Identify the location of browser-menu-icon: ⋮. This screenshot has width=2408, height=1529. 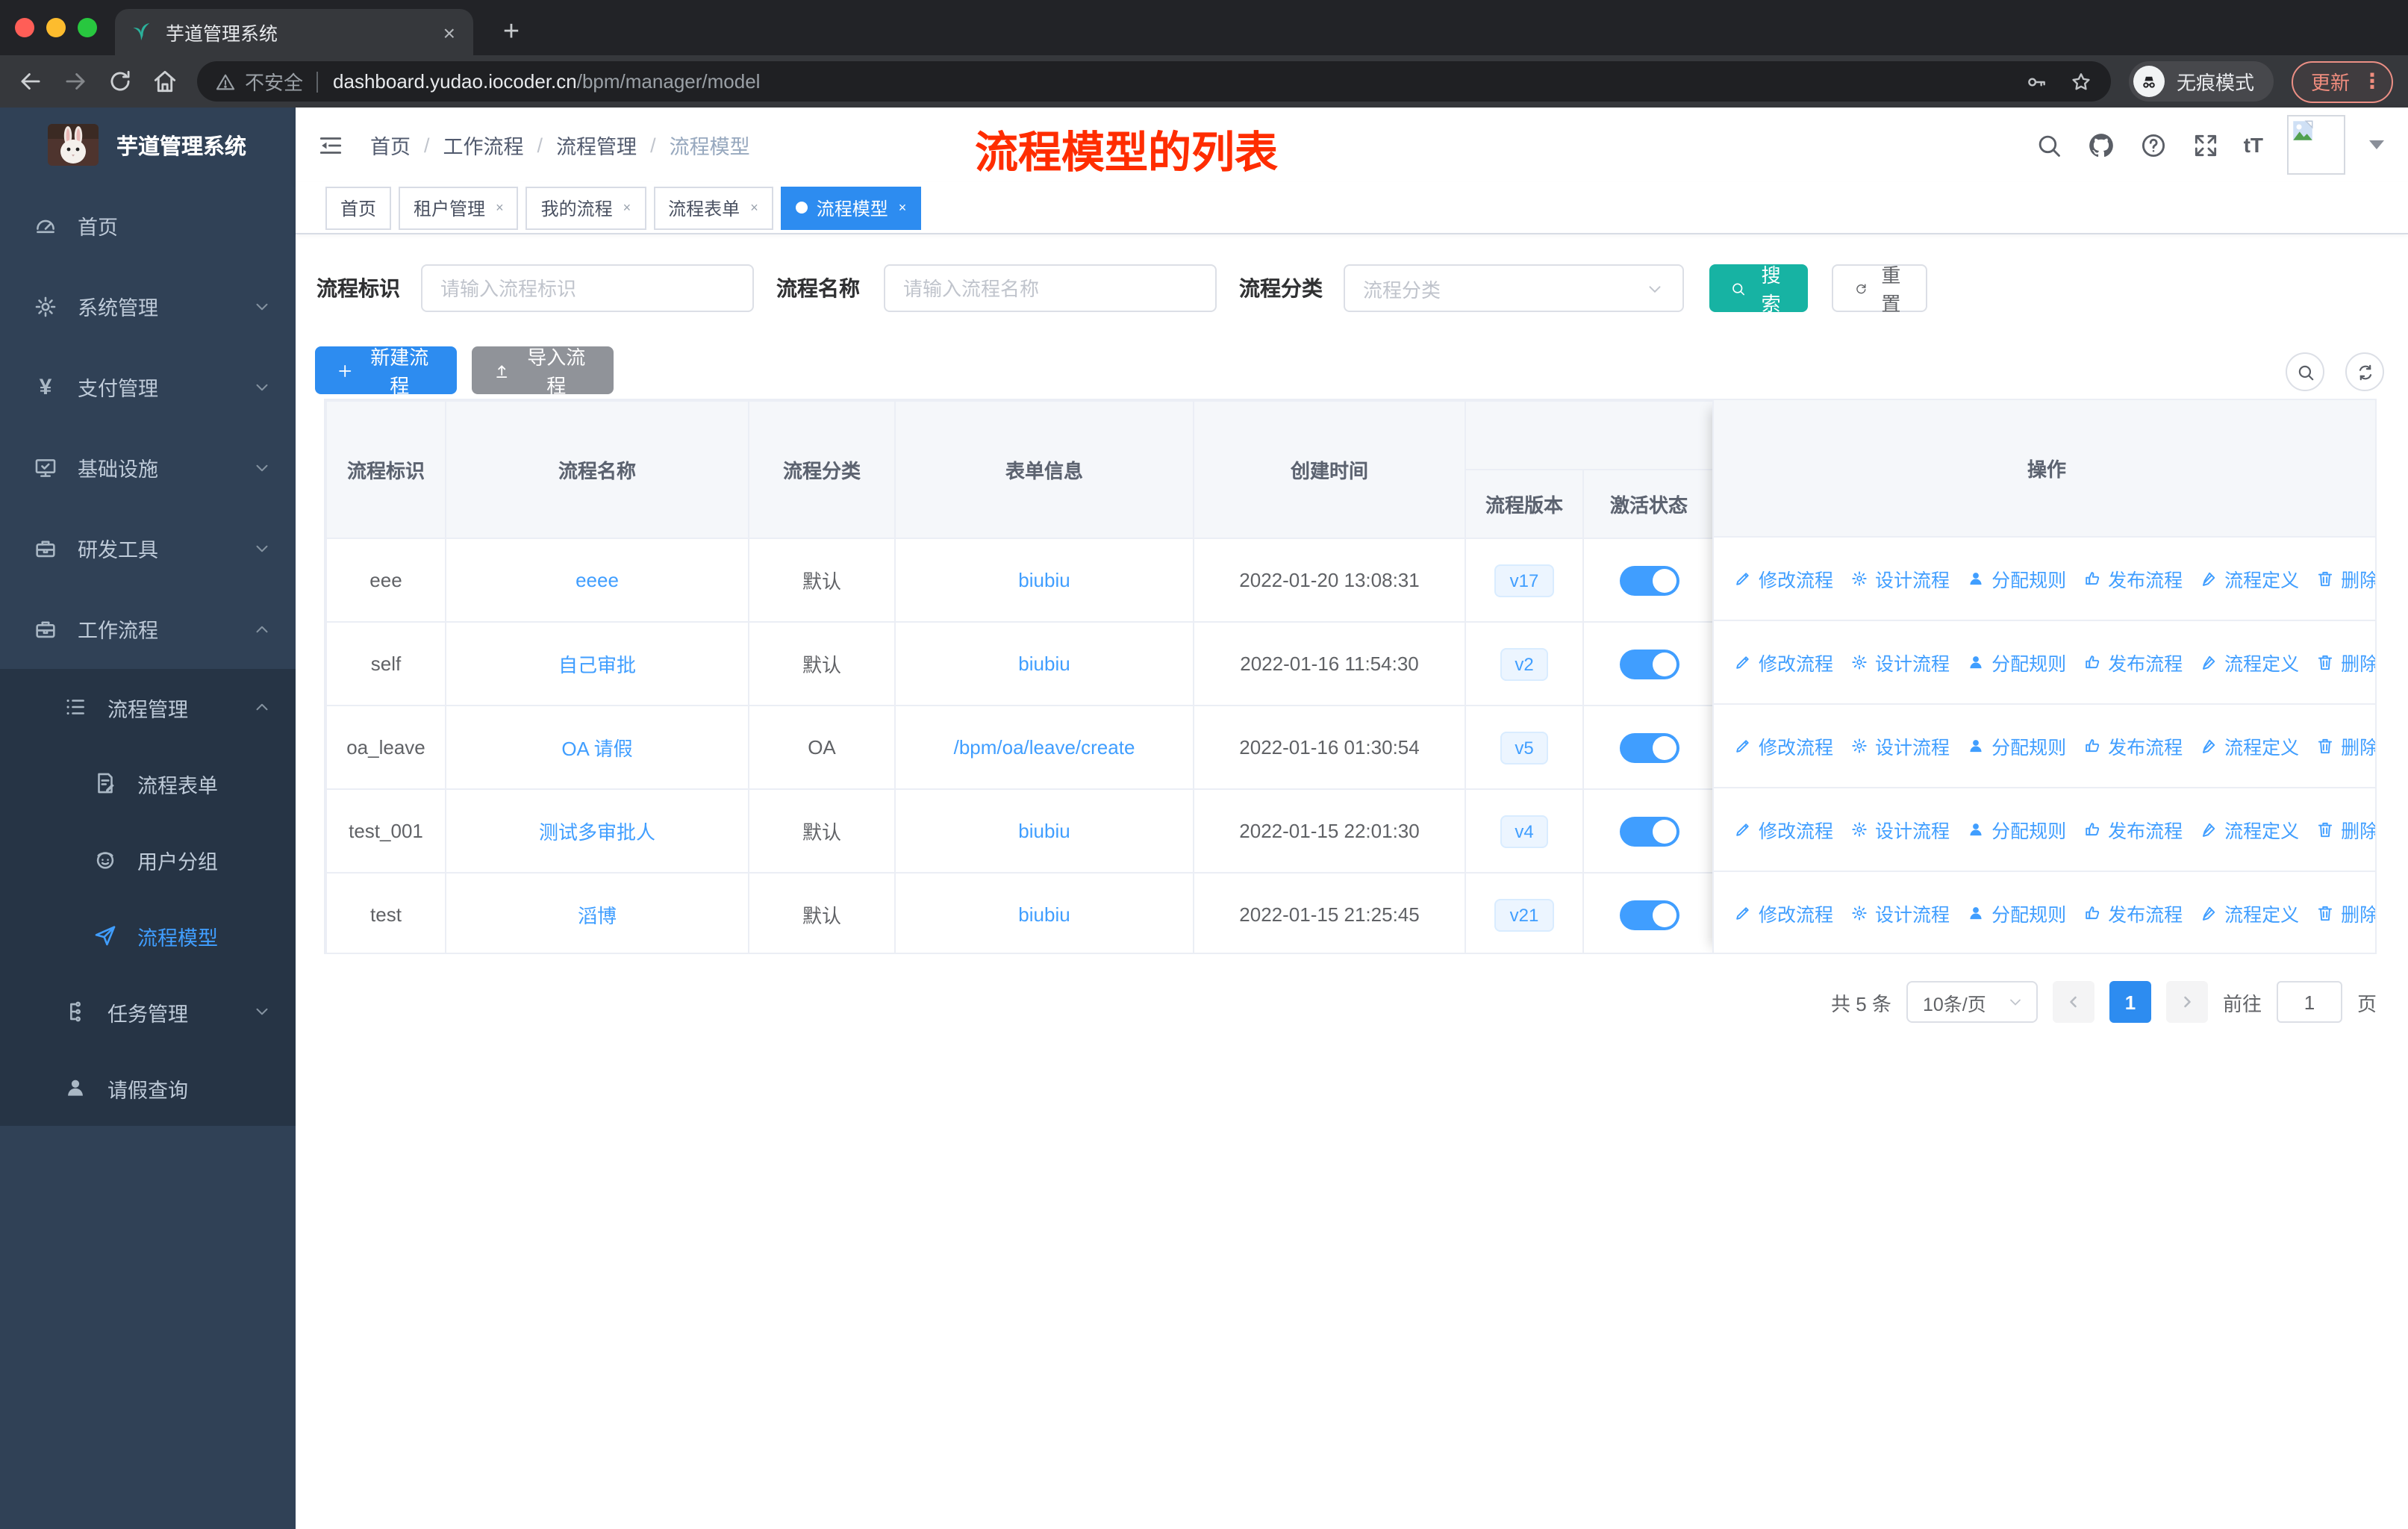
(2372, 82).